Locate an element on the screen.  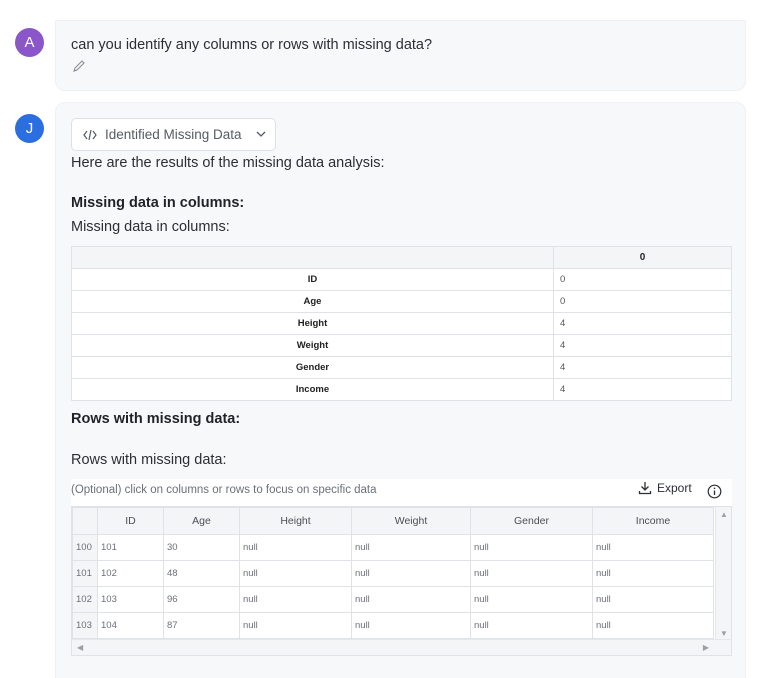
row-index: 102 is located at coordinates (85, 599).